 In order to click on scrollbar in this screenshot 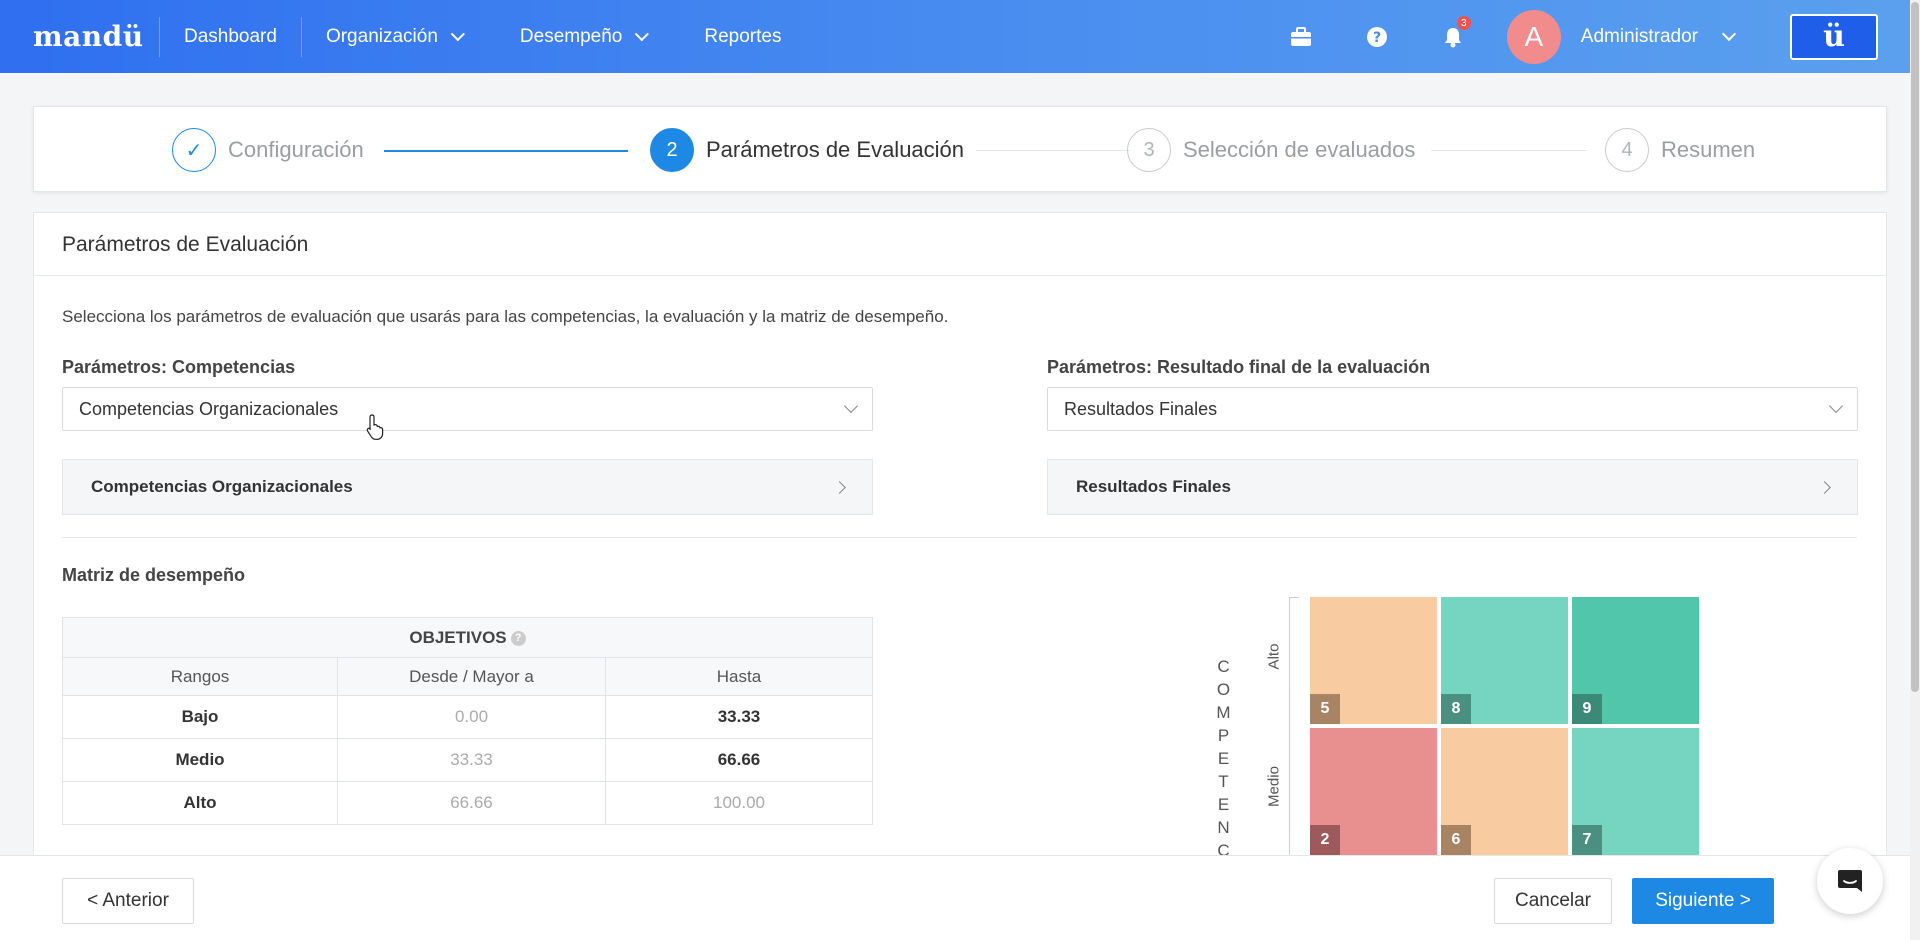, I will do `click(1915, 470)`.